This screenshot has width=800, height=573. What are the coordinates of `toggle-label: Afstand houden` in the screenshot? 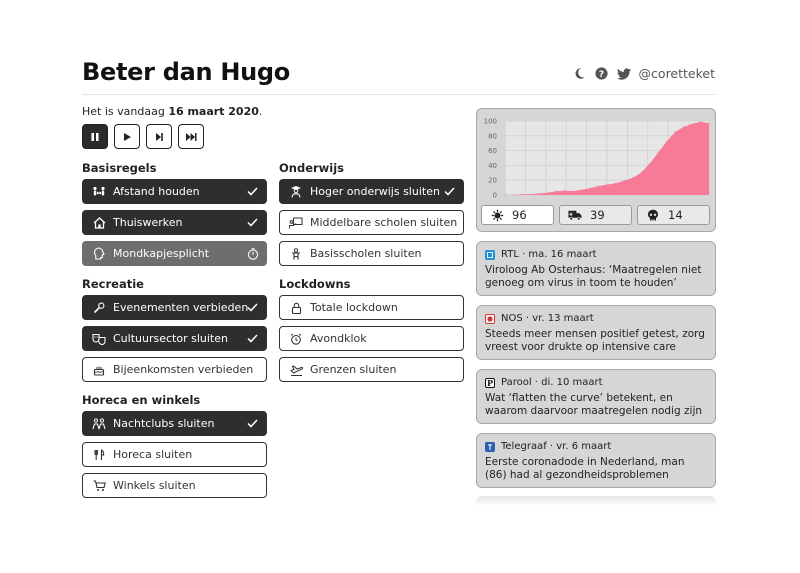 It's located at (156, 191).